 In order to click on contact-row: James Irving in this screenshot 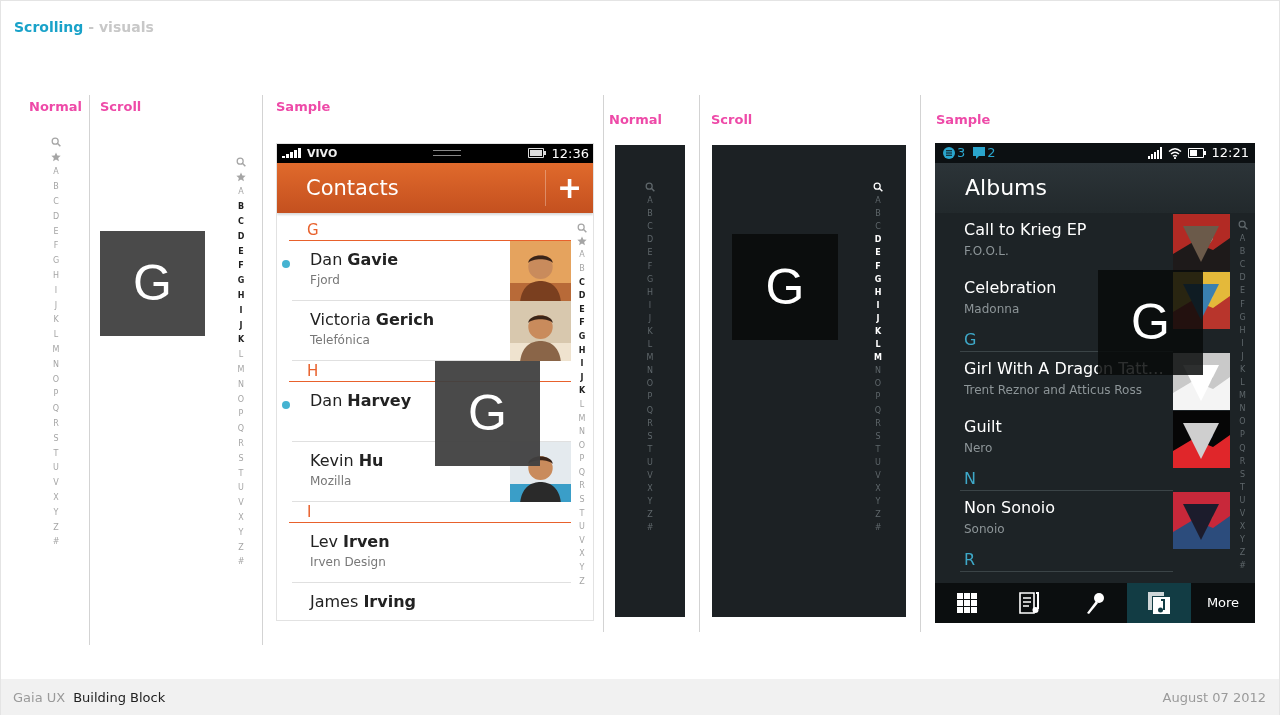, I will do `click(424, 601)`.